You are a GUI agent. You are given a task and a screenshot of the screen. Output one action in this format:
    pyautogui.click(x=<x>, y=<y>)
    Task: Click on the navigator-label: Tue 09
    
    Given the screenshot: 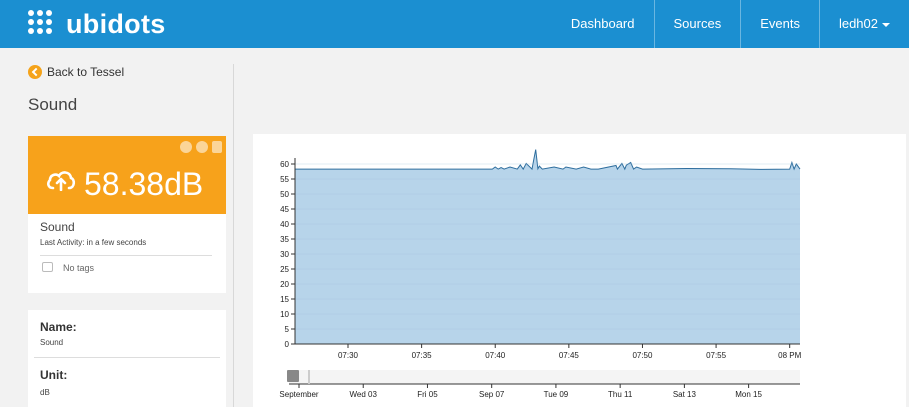 What is the action you would take?
    pyautogui.click(x=556, y=394)
    